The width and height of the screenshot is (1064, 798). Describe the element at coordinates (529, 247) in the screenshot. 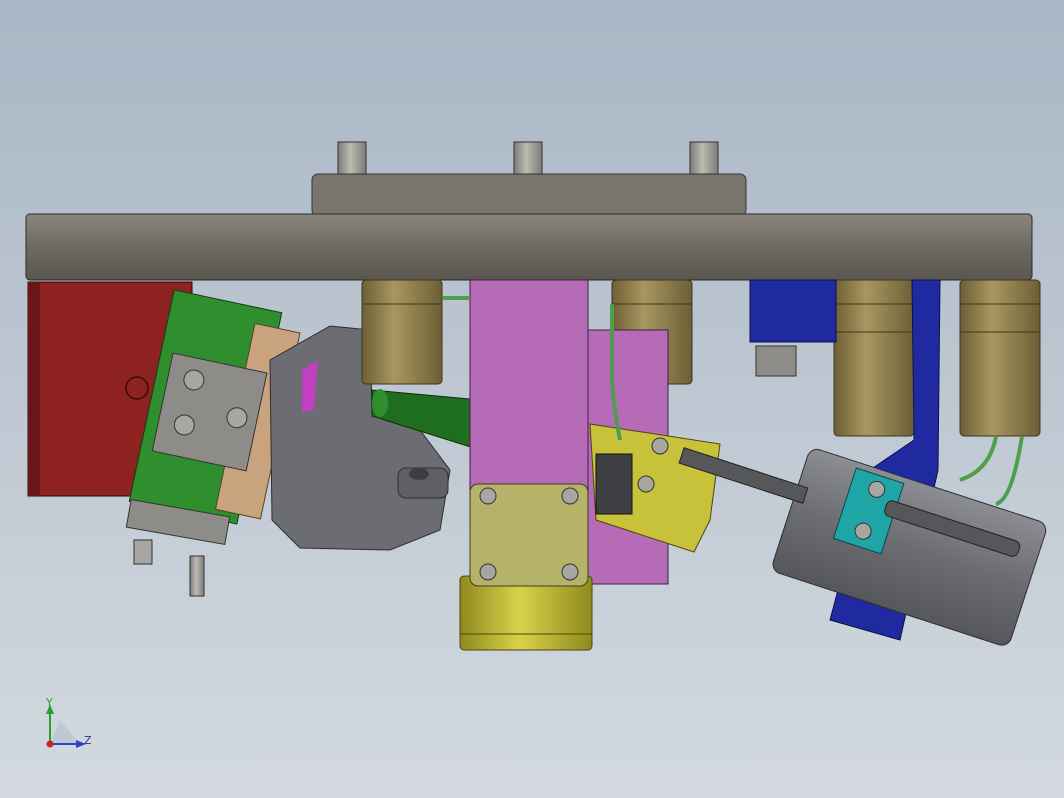

I see `base-plate` at that location.